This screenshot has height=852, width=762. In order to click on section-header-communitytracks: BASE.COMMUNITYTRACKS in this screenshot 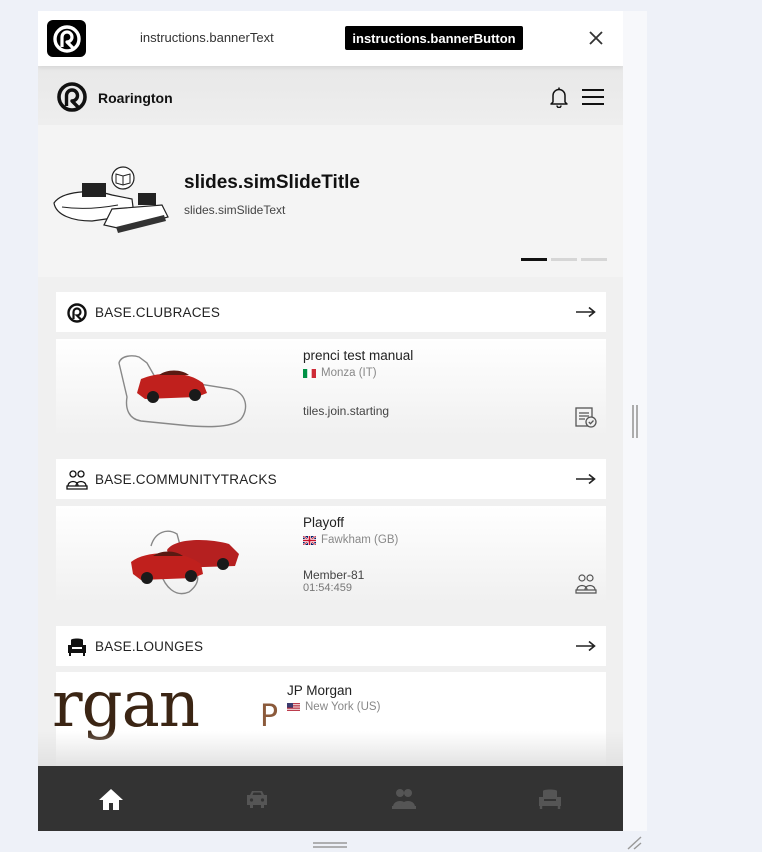, I will do `click(331, 479)`.